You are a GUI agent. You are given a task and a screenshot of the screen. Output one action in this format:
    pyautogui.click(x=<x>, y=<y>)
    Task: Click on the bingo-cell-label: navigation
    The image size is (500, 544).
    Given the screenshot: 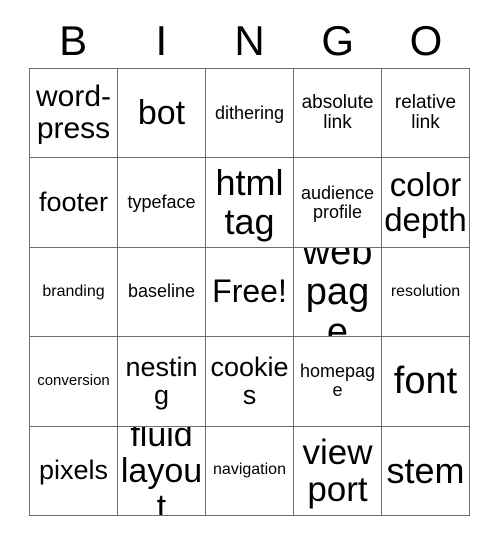 What is the action you would take?
    pyautogui.click(x=249, y=470)
    